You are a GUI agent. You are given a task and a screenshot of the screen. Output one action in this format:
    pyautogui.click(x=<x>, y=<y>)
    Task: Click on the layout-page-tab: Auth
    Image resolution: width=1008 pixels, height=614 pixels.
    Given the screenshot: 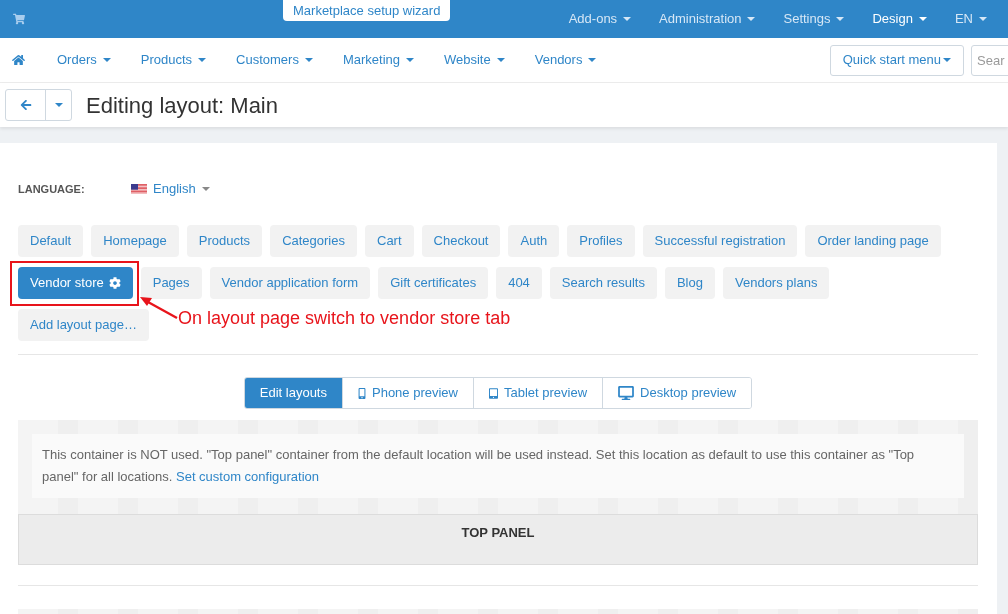 What is the action you would take?
    pyautogui.click(x=534, y=241)
    